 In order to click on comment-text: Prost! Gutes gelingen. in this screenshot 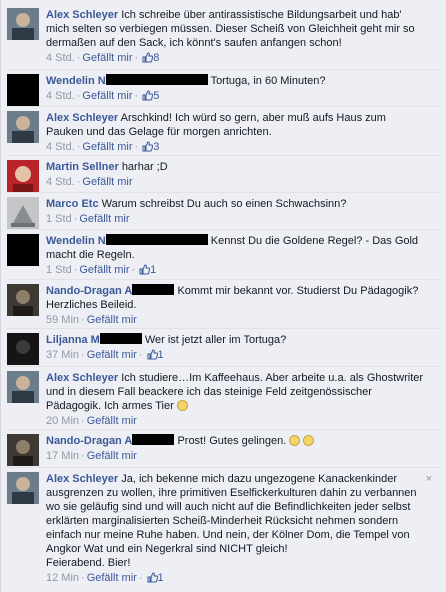, I will do `click(232, 441)`.